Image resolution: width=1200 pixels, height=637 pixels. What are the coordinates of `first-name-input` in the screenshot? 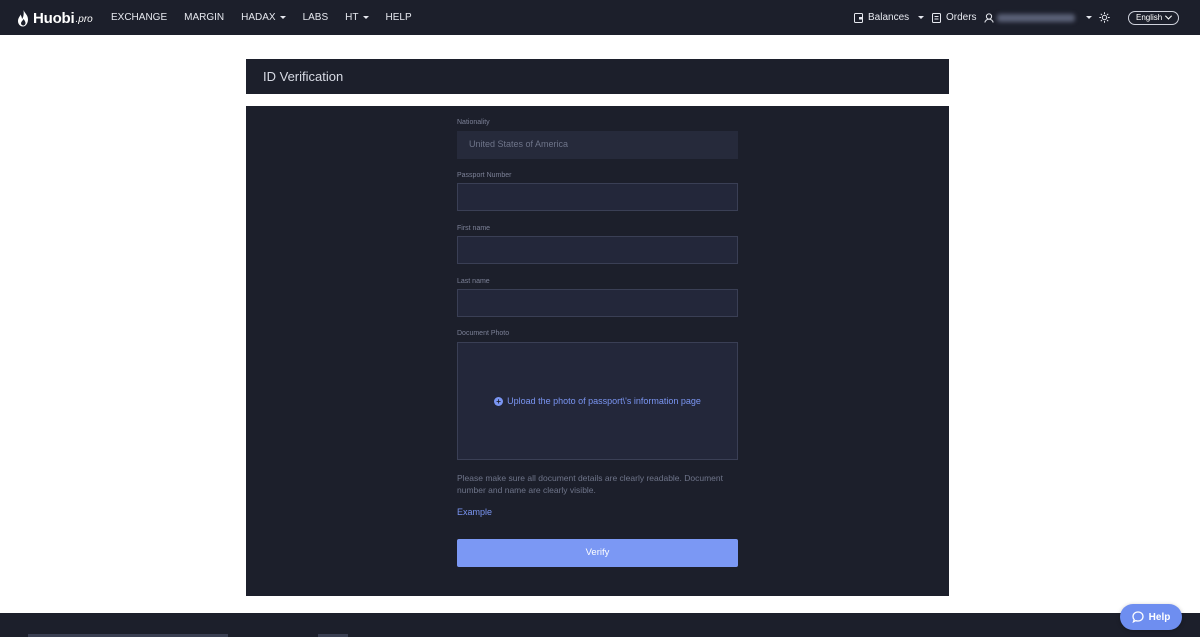 It's located at (597, 250).